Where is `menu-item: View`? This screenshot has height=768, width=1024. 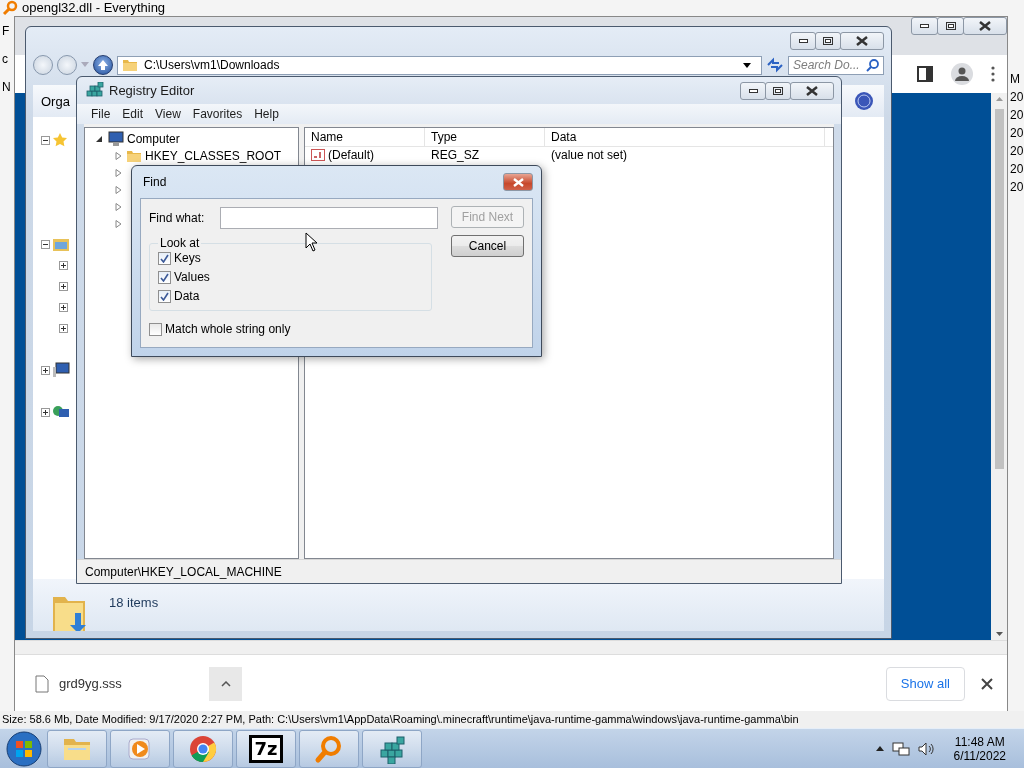 menu-item: View is located at coordinates (168, 114).